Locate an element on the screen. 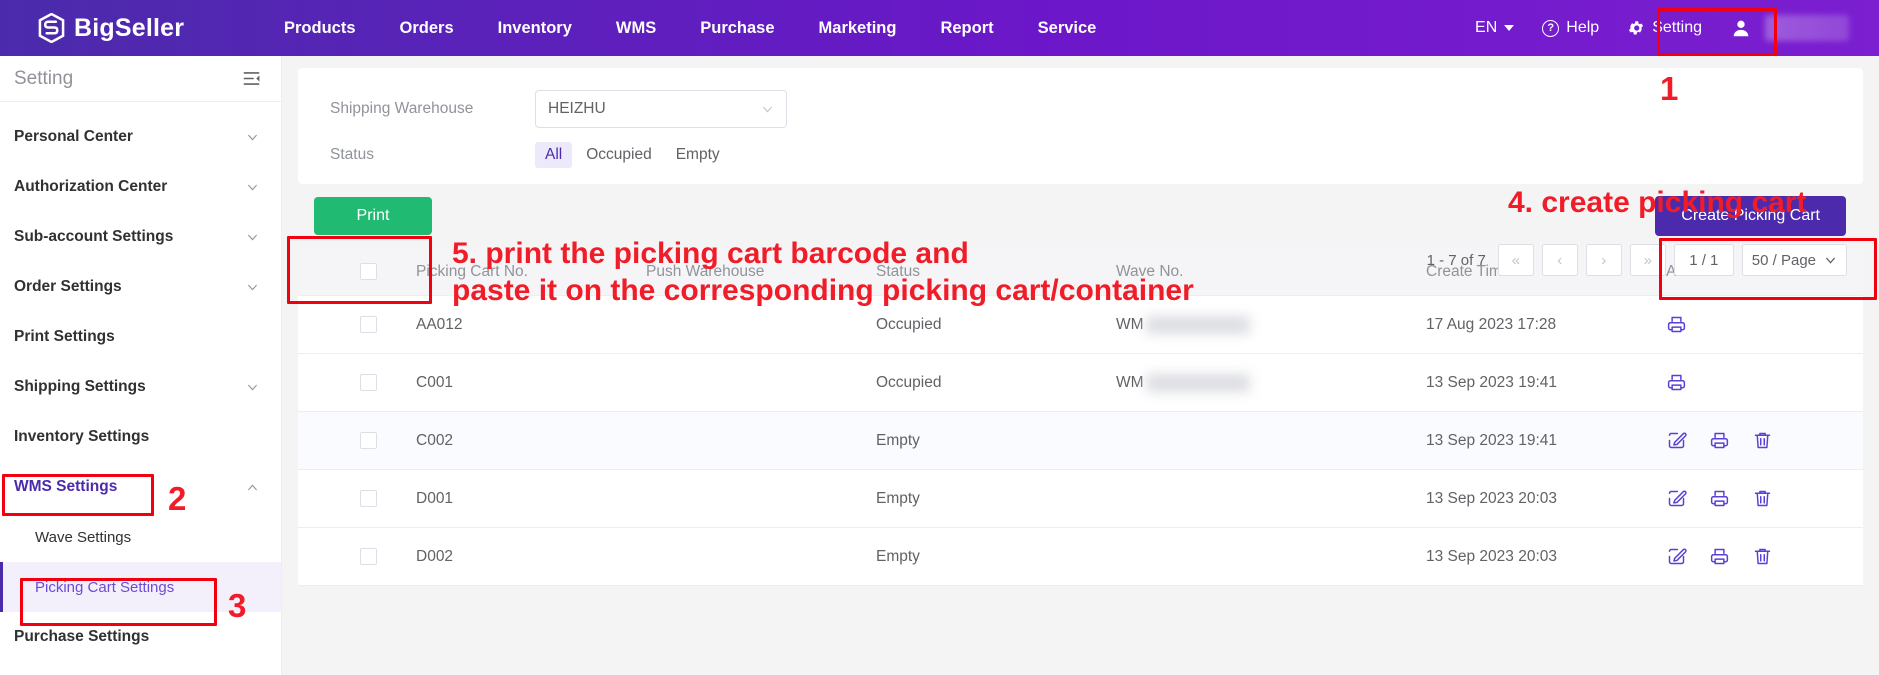 The height and width of the screenshot is (675, 1879). status-tab-empty: Empty is located at coordinates (698, 155).